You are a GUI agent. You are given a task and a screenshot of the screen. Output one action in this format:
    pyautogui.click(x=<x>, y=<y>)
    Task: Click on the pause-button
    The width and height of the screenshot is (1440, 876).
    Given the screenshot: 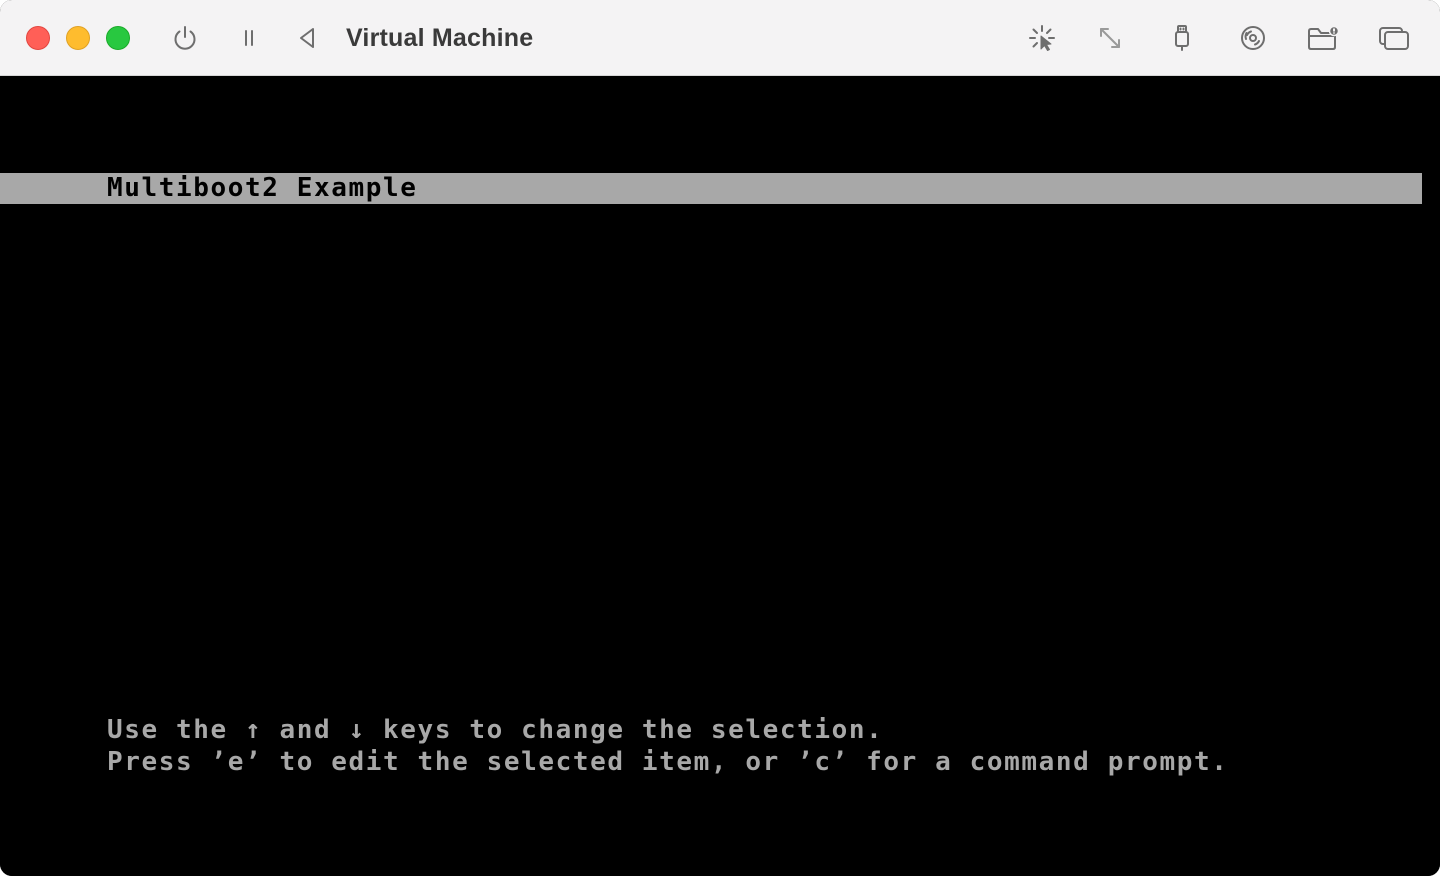 What is the action you would take?
    pyautogui.click(x=249, y=38)
    